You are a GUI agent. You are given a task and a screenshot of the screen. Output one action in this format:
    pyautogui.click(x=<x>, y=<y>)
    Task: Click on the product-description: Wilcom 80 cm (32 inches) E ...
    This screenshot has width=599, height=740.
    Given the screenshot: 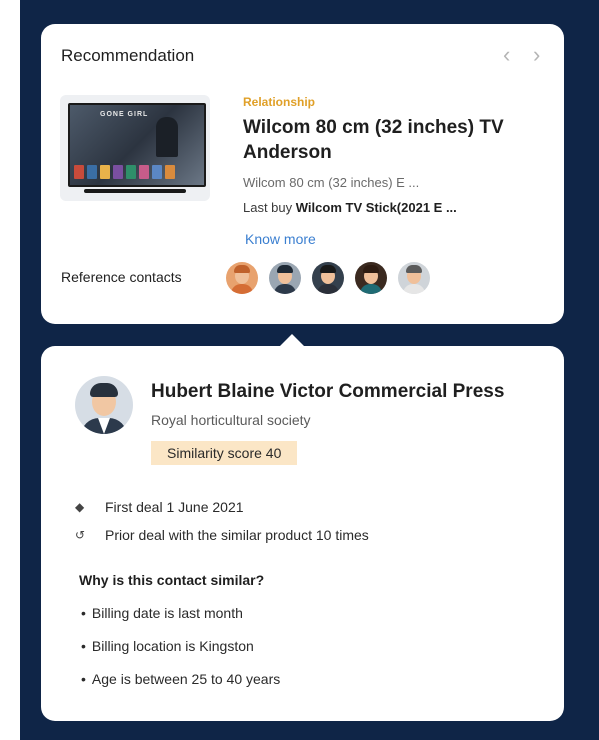 What is the action you would take?
    pyautogui.click(x=331, y=182)
    